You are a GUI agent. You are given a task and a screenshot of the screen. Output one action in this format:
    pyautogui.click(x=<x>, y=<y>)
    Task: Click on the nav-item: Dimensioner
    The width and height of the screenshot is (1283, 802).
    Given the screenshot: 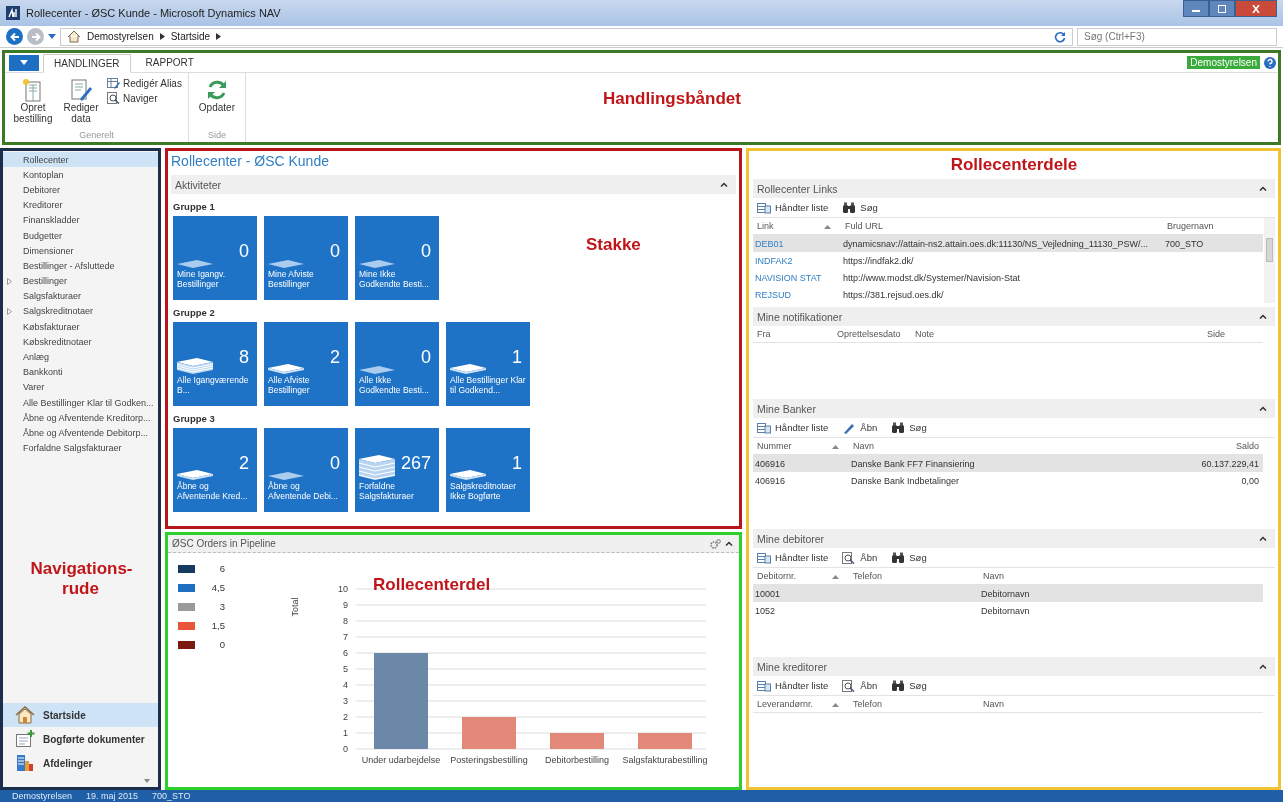 What is the action you would take?
    pyautogui.click(x=80, y=251)
    